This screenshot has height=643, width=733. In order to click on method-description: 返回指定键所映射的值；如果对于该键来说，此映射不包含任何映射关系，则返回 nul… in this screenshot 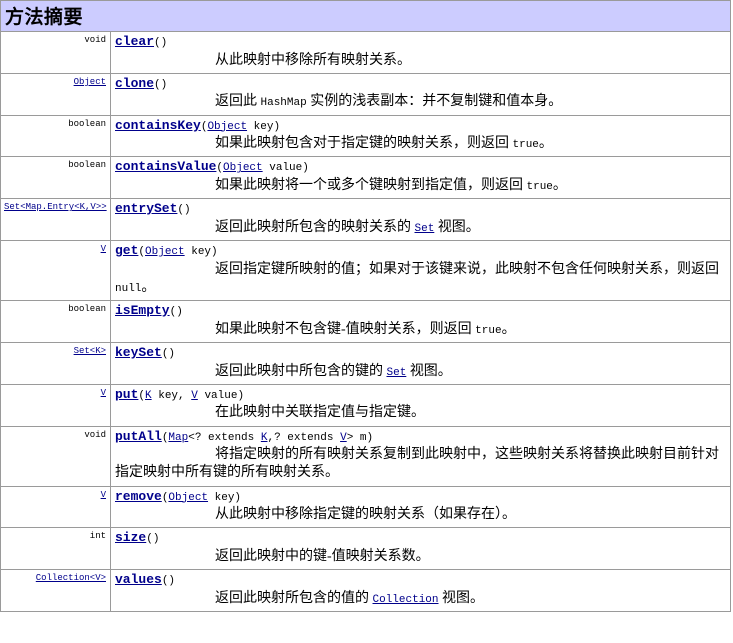, I will do `click(420, 279)`.